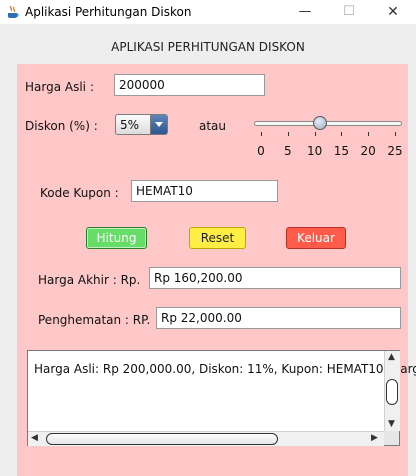 The height and width of the screenshot is (476, 416). What do you see at coordinates (287, 151) in the screenshot?
I see `slider-tick-label: 5` at bounding box center [287, 151].